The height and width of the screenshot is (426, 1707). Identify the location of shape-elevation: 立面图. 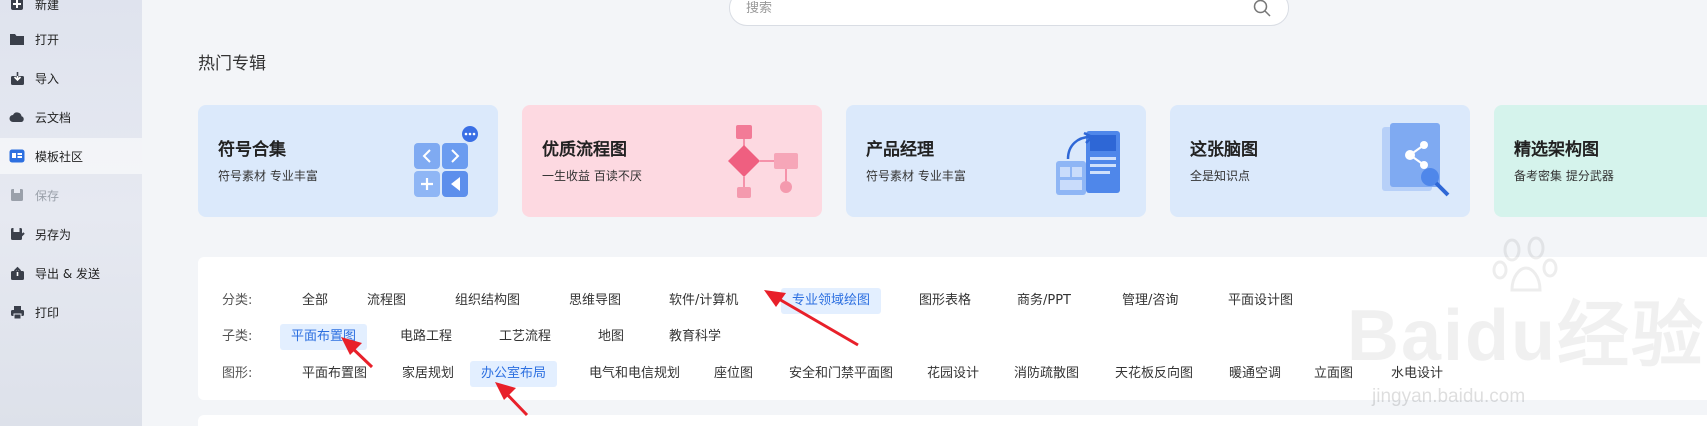
(1333, 374).